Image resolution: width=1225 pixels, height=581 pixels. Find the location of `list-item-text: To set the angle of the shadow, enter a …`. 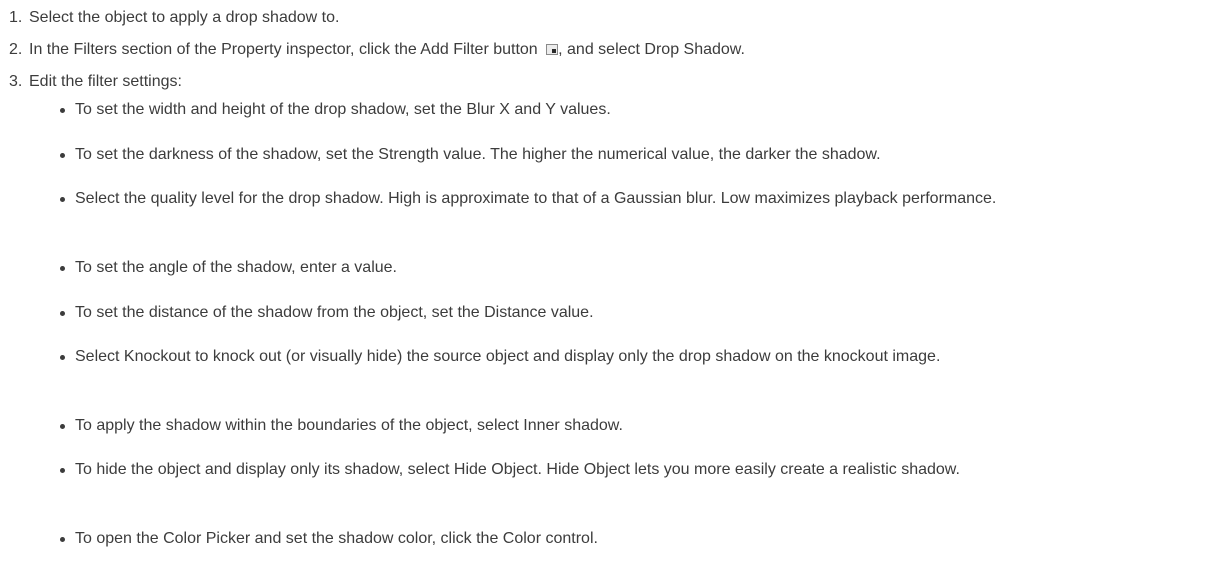

list-item-text: To set the angle of the shadow, enter a … is located at coordinates (236, 267).